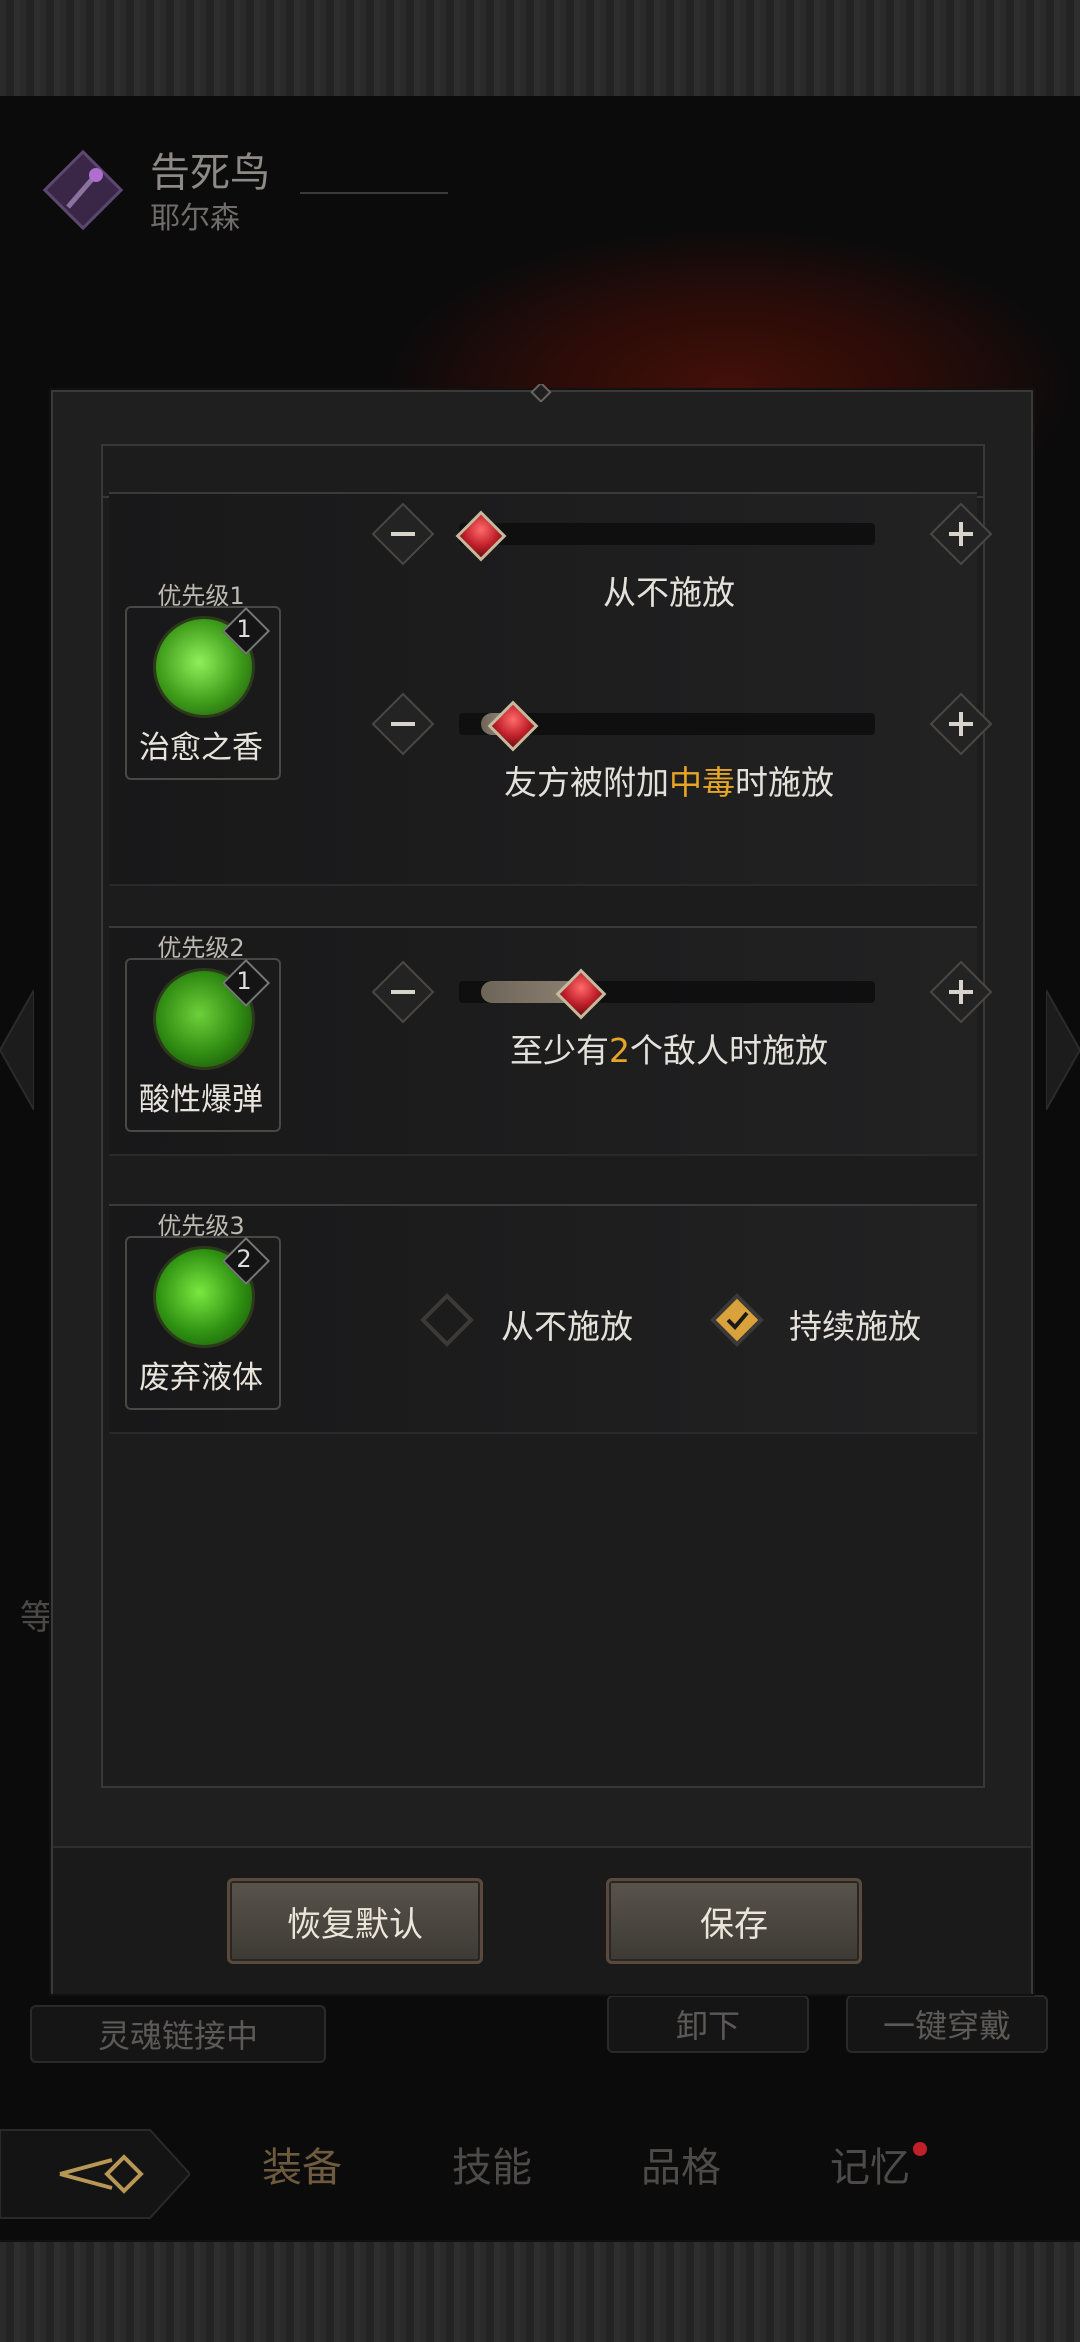 The height and width of the screenshot is (2342, 1080). What do you see at coordinates (920, 2149) in the screenshot?
I see `memory-notification-badge` at bounding box center [920, 2149].